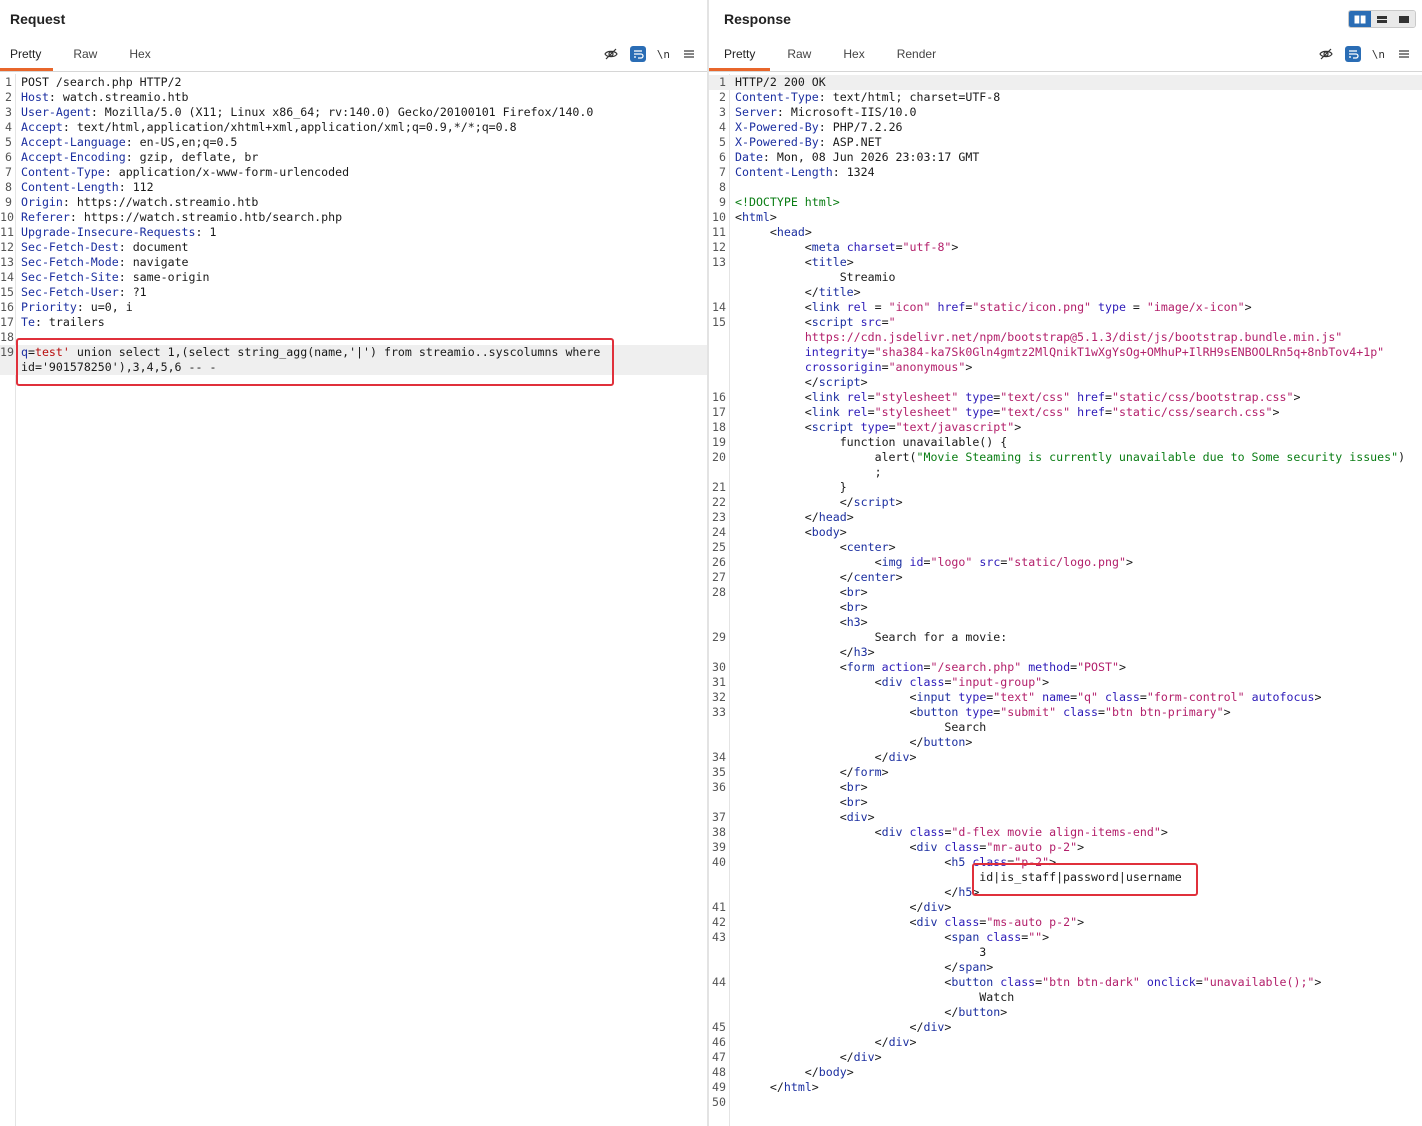 The width and height of the screenshot is (1422, 1126). Describe the element at coordinates (1065, 142) in the screenshot. I see `code-line: 5 X-Powered-By: ASP.NET` at that location.